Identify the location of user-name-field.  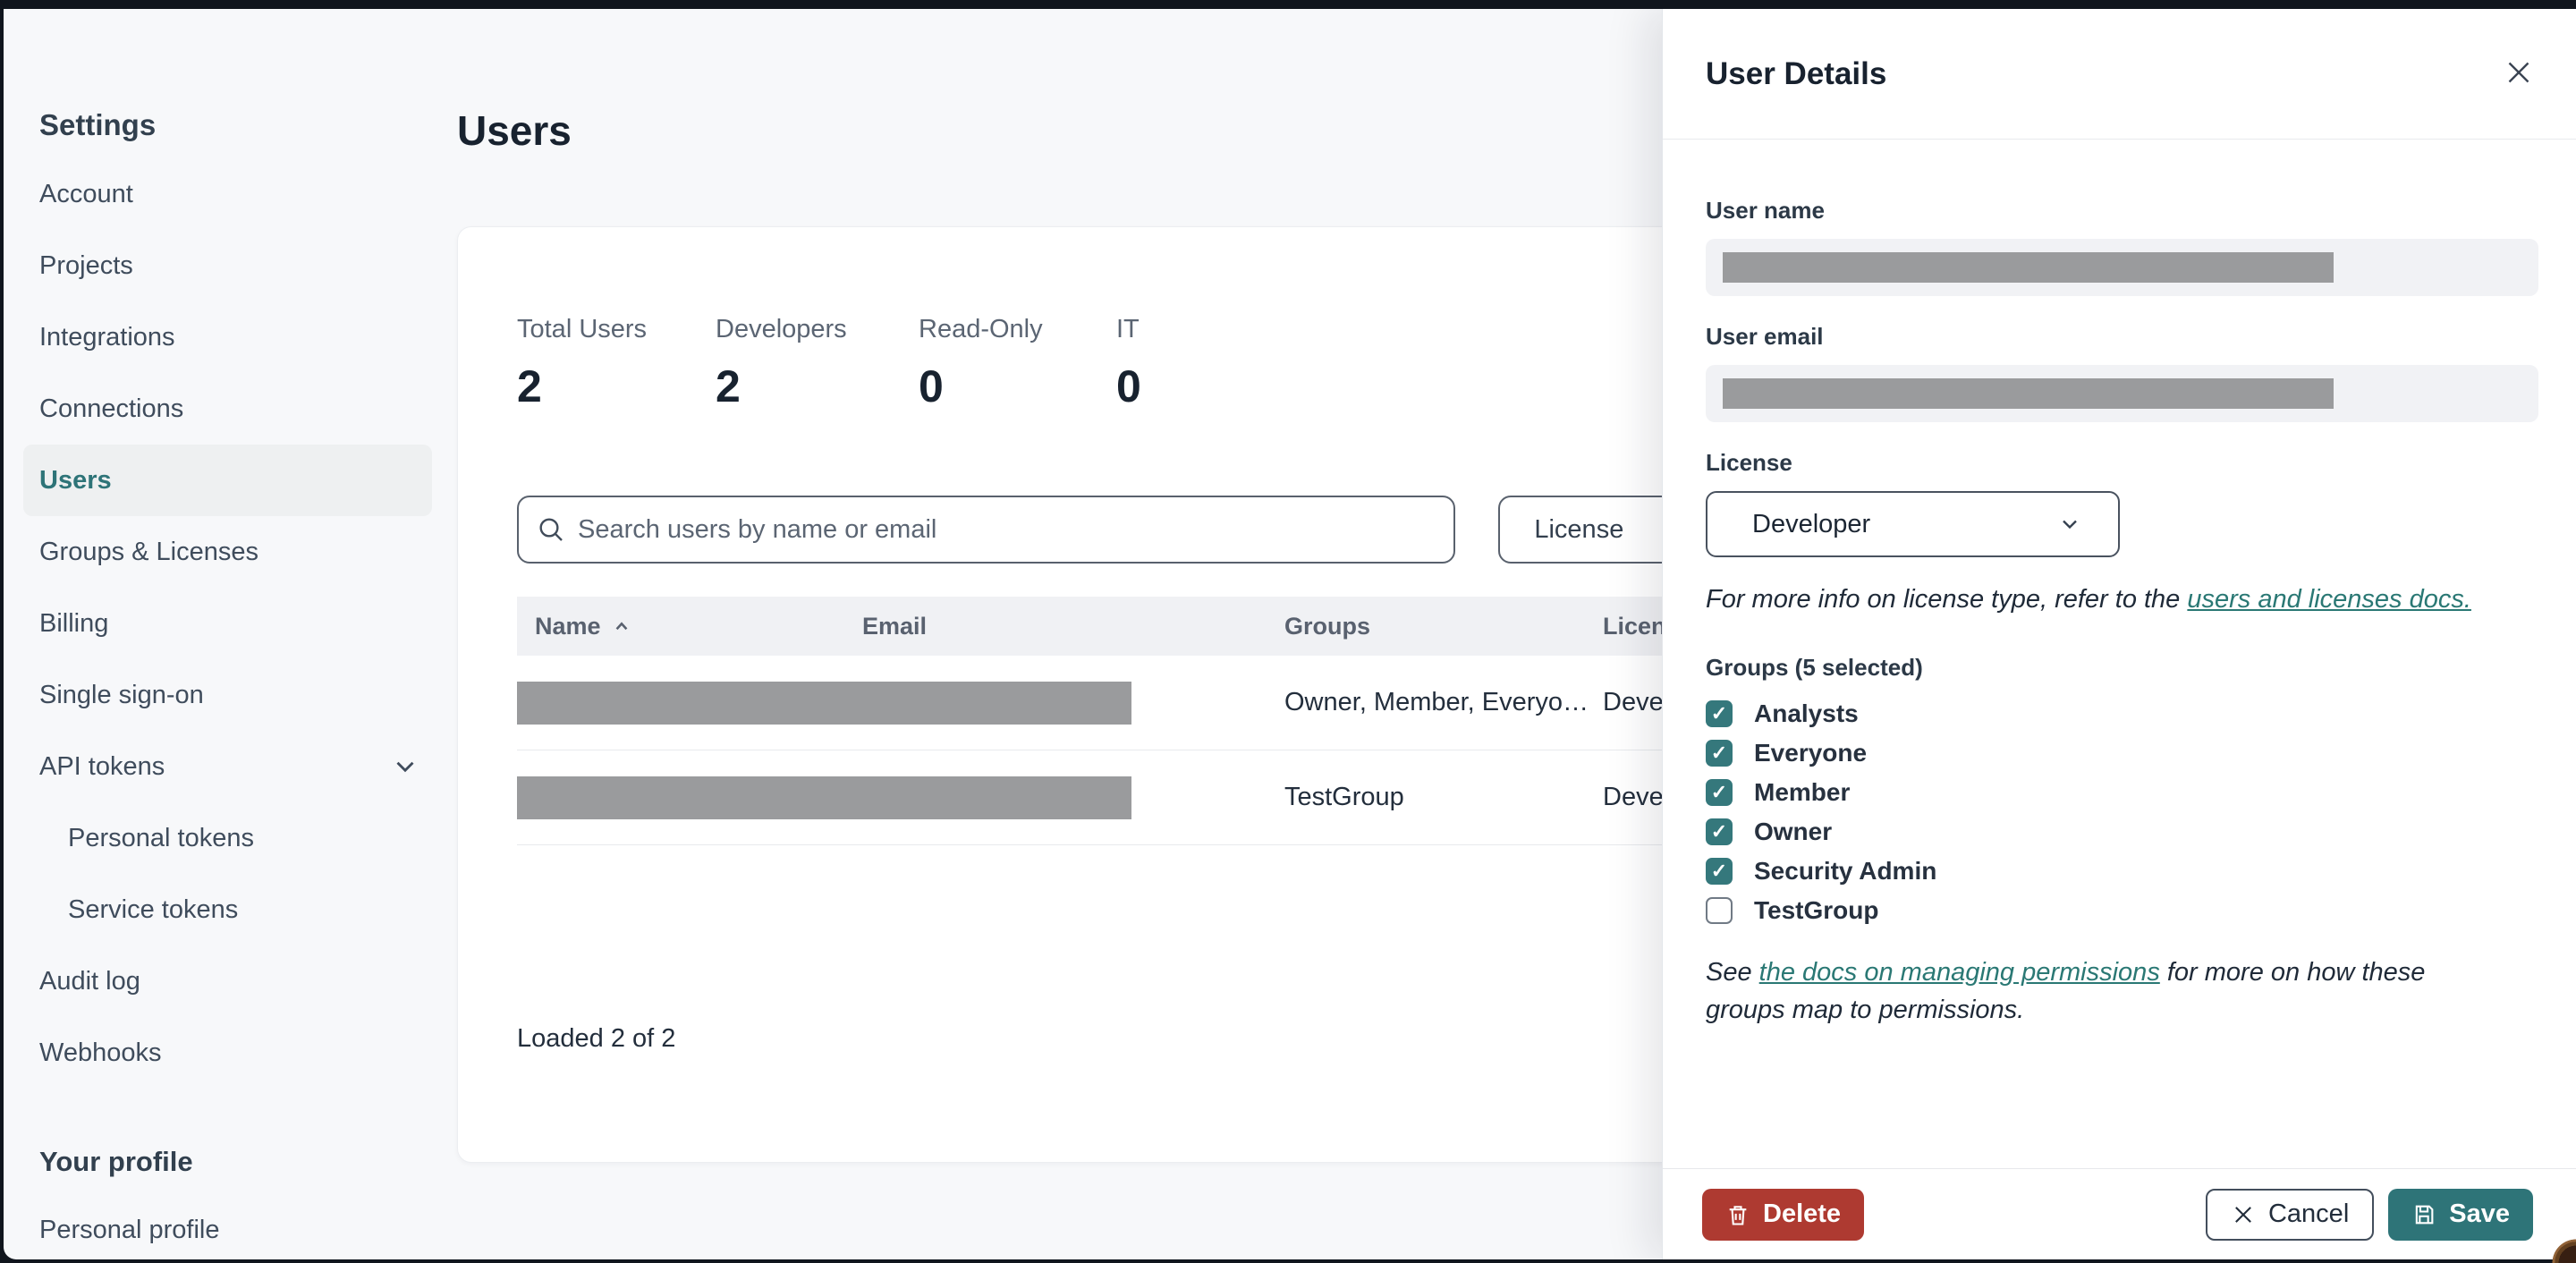
(2122, 267).